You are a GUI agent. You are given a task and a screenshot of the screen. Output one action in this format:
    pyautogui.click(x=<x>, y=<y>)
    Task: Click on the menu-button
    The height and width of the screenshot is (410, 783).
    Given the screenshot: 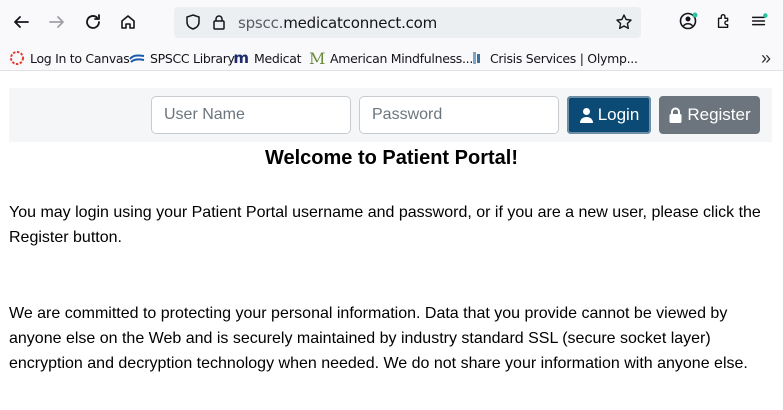 What is the action you would take?
    pyautogui.click(x=759, y=21)
    